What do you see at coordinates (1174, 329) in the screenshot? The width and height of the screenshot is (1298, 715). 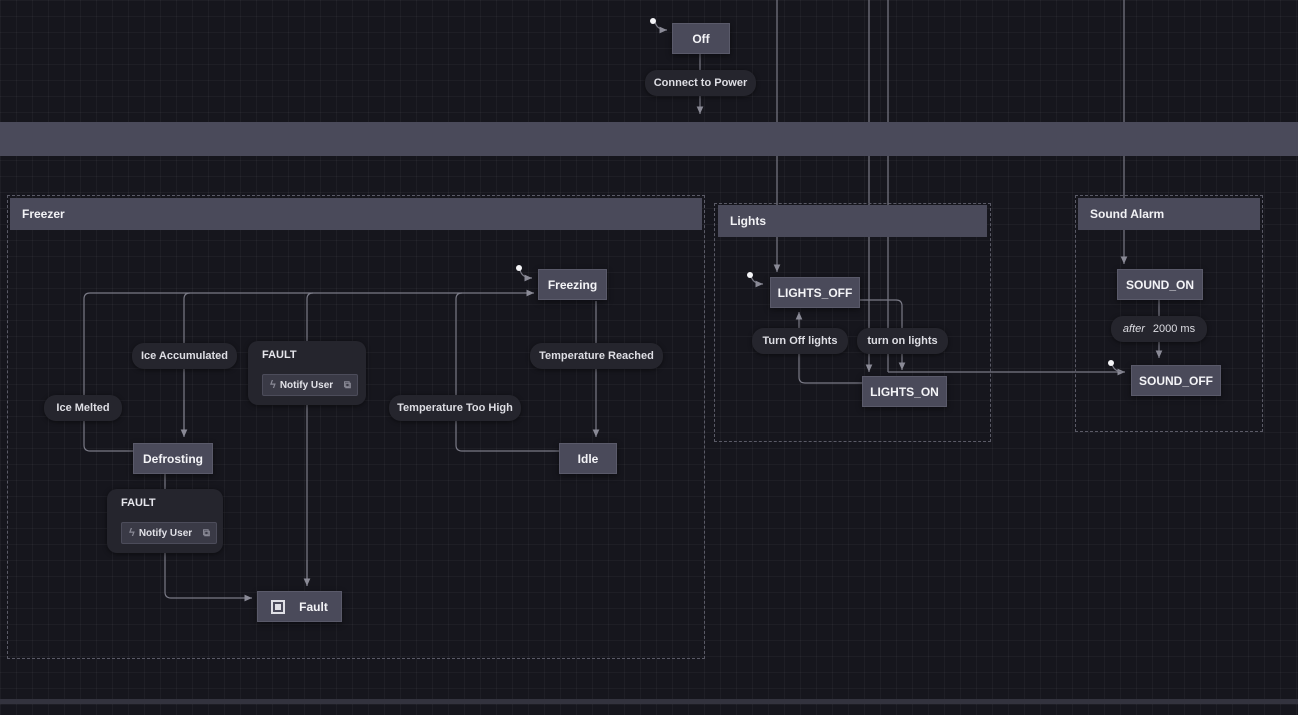 I see `after-delay-value: 2000 ms` at bounding box center [1174, 329].